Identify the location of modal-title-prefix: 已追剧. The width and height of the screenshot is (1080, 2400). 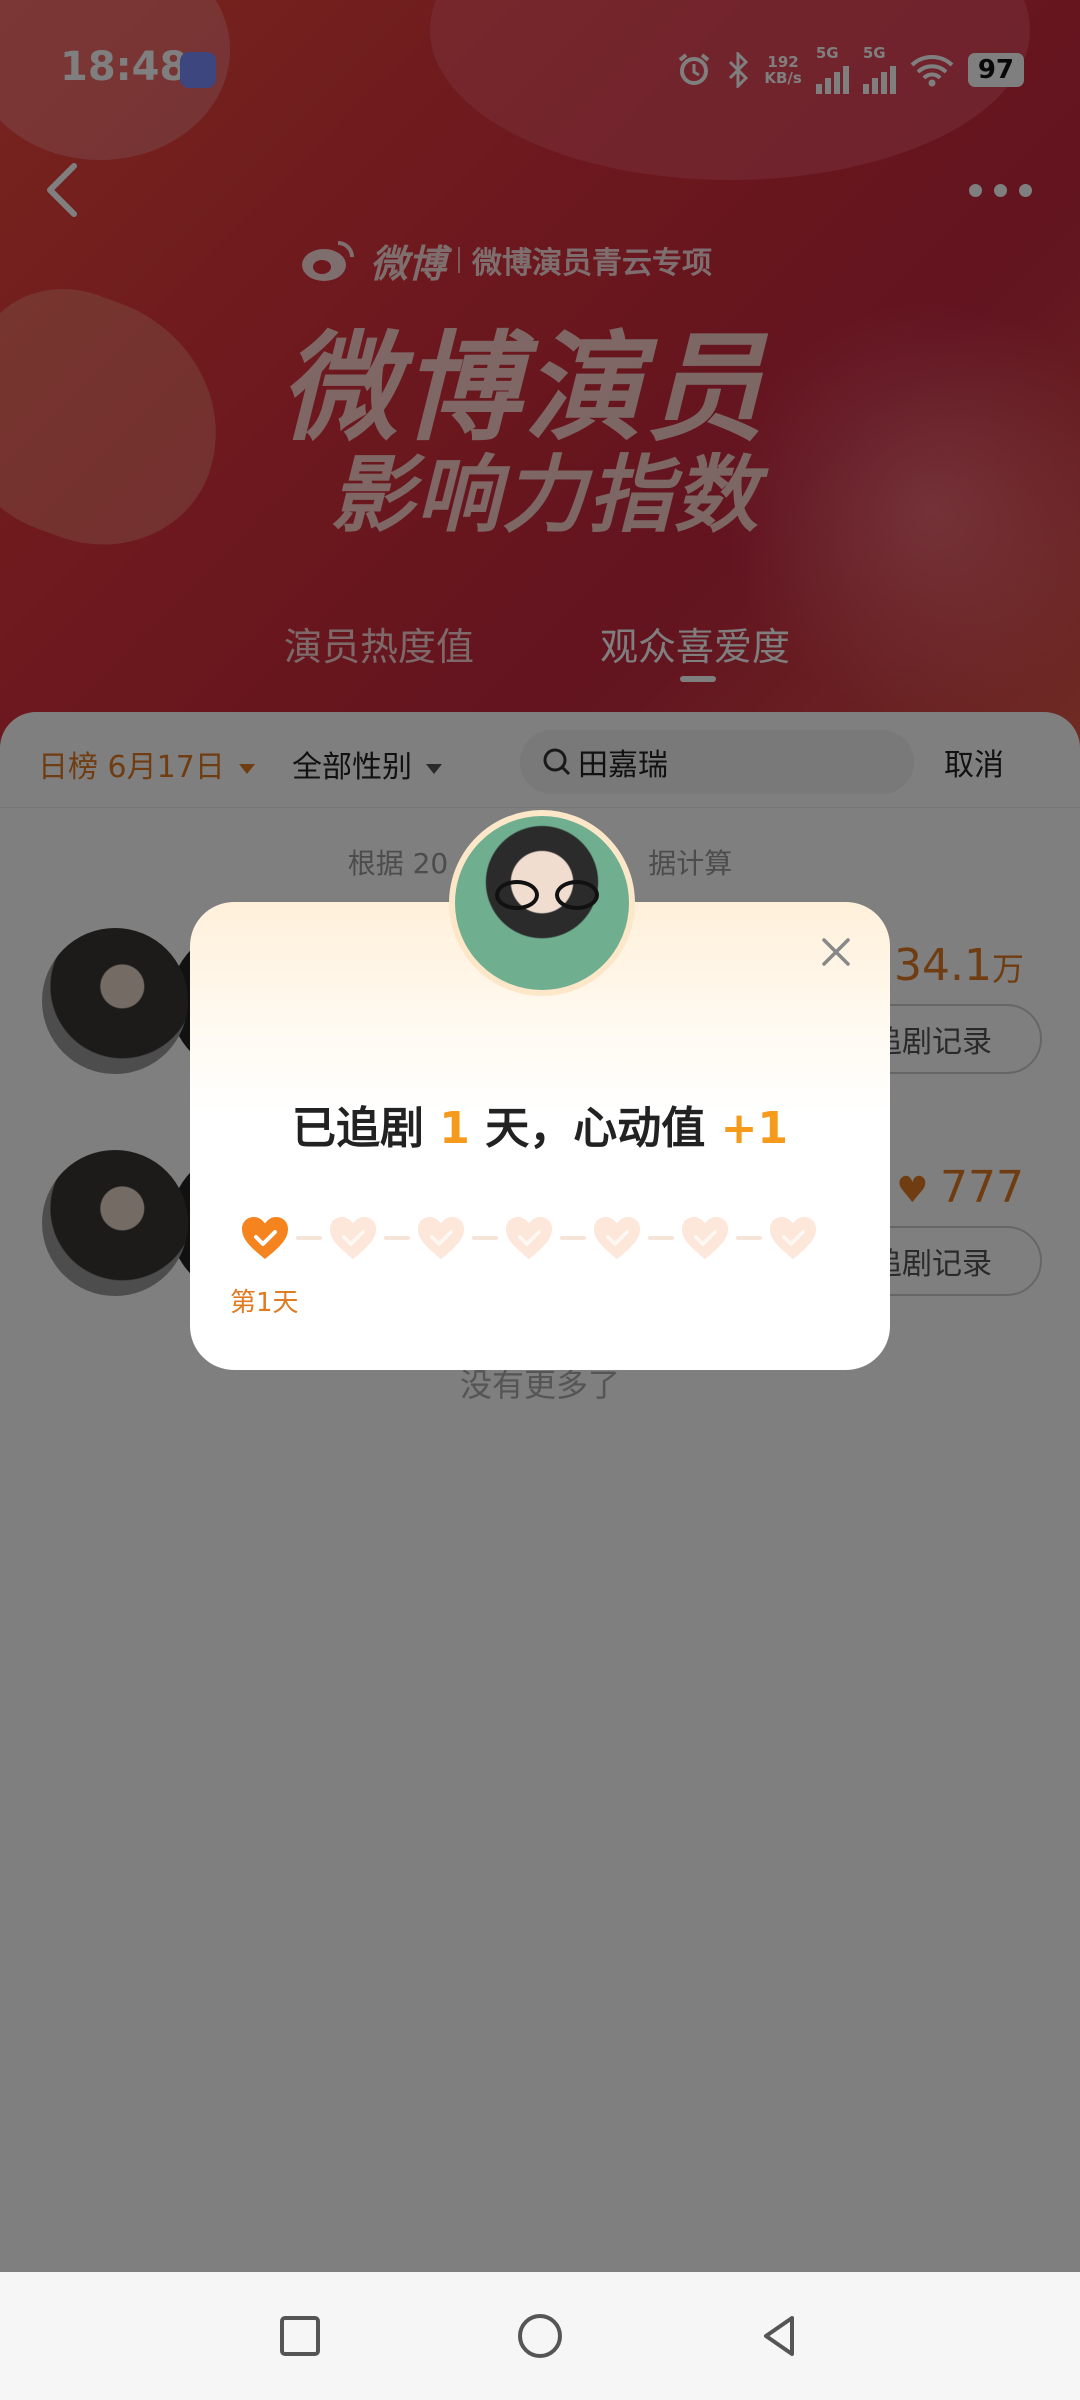
(357, 1128).